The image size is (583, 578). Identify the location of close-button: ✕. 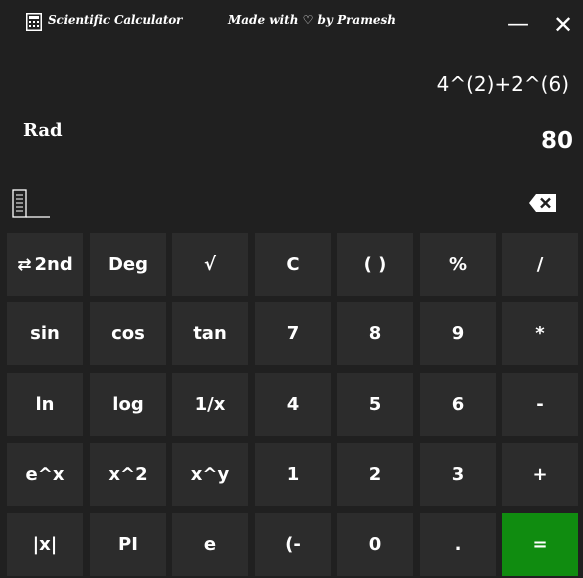
(563, 25).